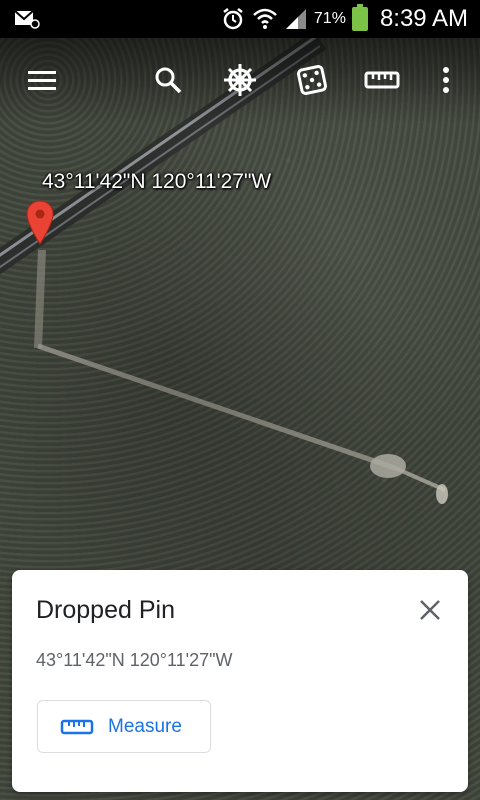 The image size is (480, 800). I want to click on dropped-pin-marker, so click(40, 225).